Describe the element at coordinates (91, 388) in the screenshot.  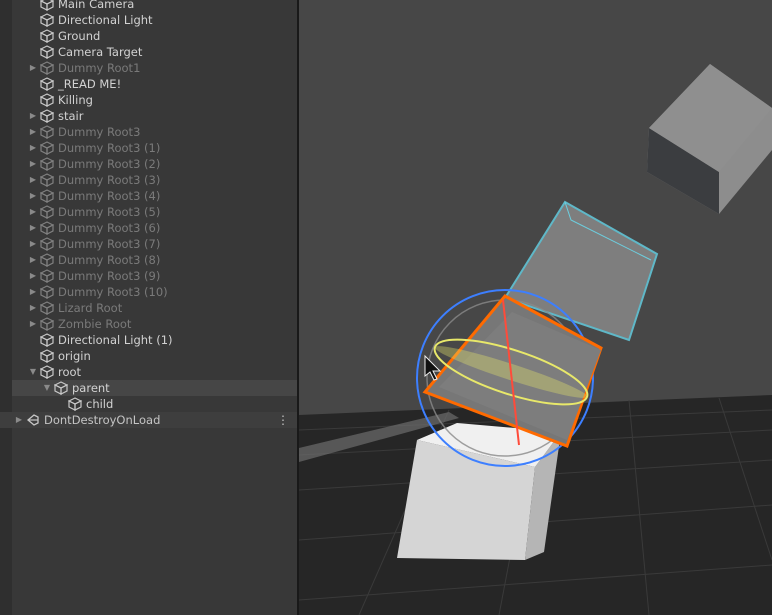
I see `hierarchy-item-label: parent` at that location.